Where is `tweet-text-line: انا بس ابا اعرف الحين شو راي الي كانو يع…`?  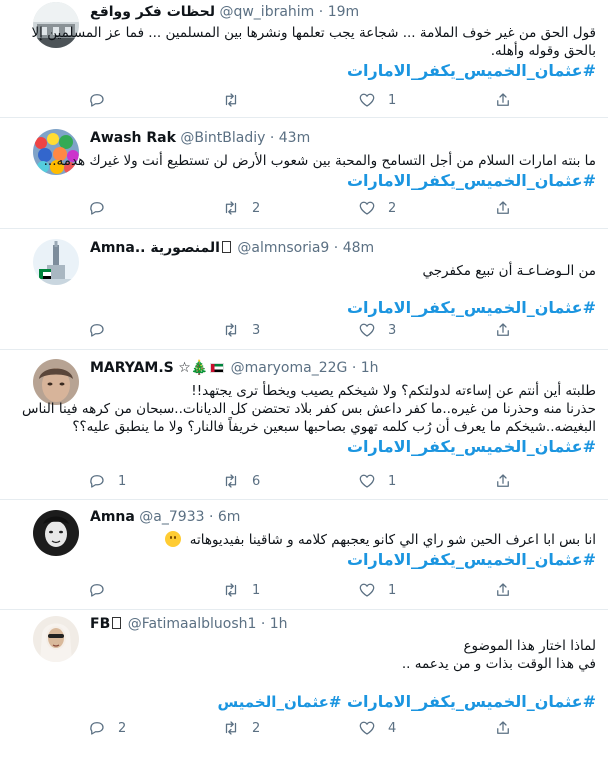 tweet-text-line: انا بس ابا اعرف الحين شو راي الي كانو يع… is located at coordinates (346, 540).